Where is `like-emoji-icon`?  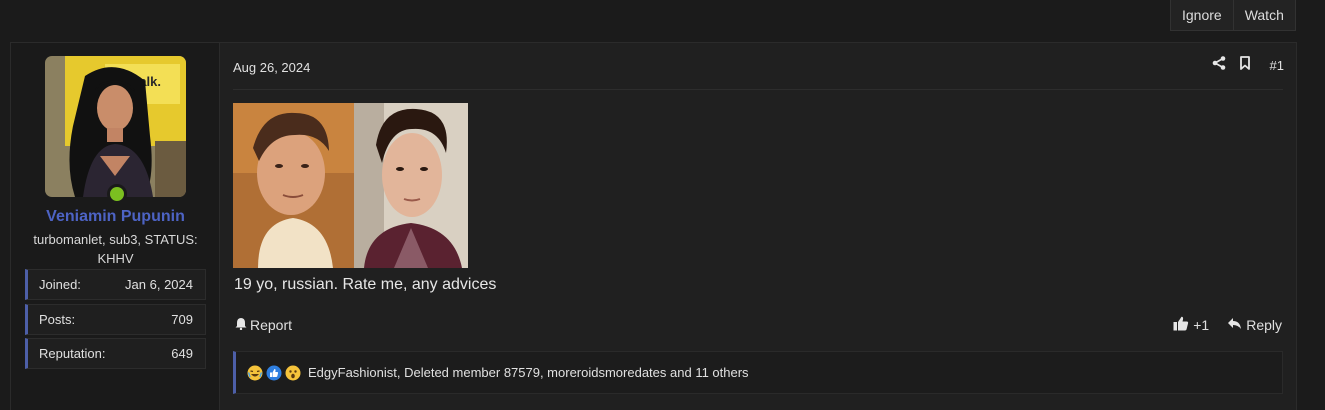
like-emoji-icon is located at coordinates (274, 372).